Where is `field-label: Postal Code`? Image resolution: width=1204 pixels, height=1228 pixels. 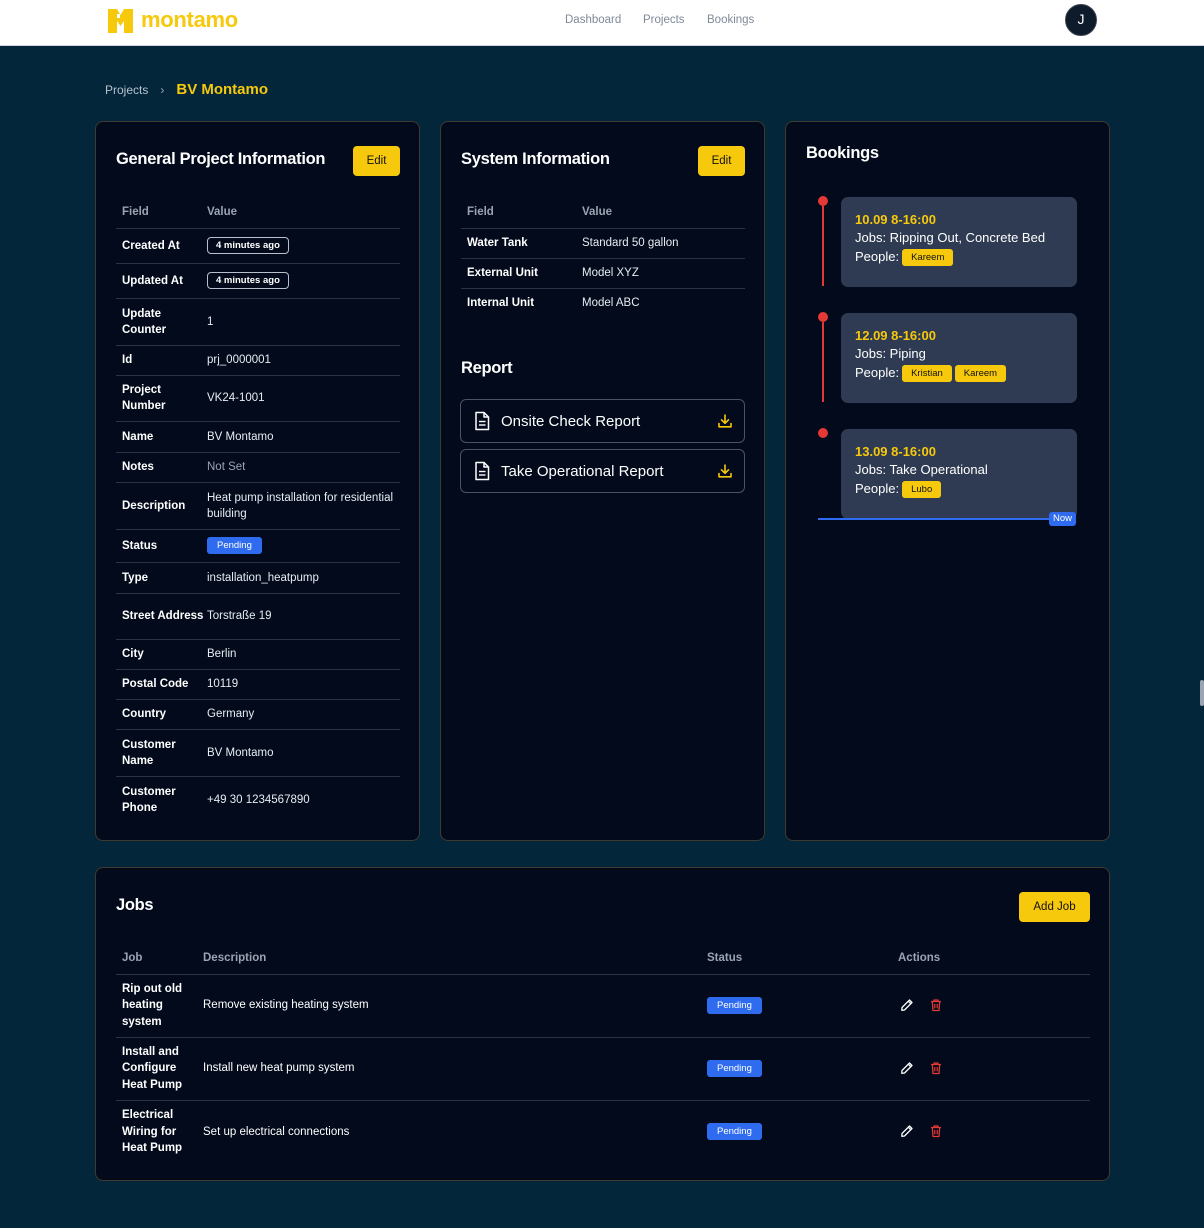 field-label: Postal Code is located at coordinates (161, 684).